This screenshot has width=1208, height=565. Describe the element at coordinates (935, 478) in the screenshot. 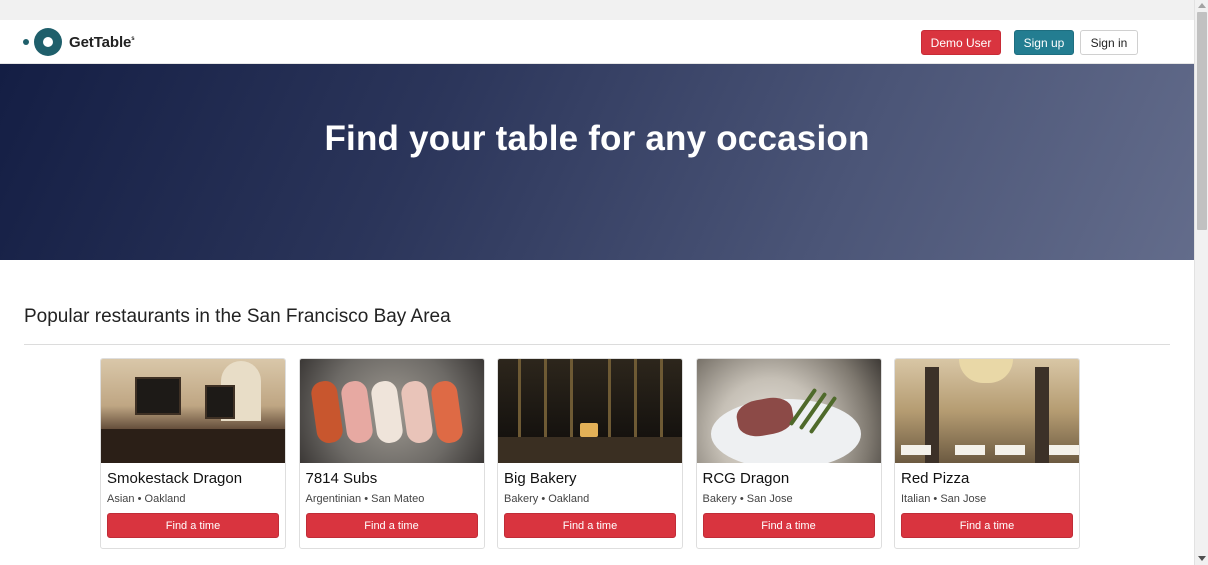

I see `restaurant-name: Red Pizza` at that location.